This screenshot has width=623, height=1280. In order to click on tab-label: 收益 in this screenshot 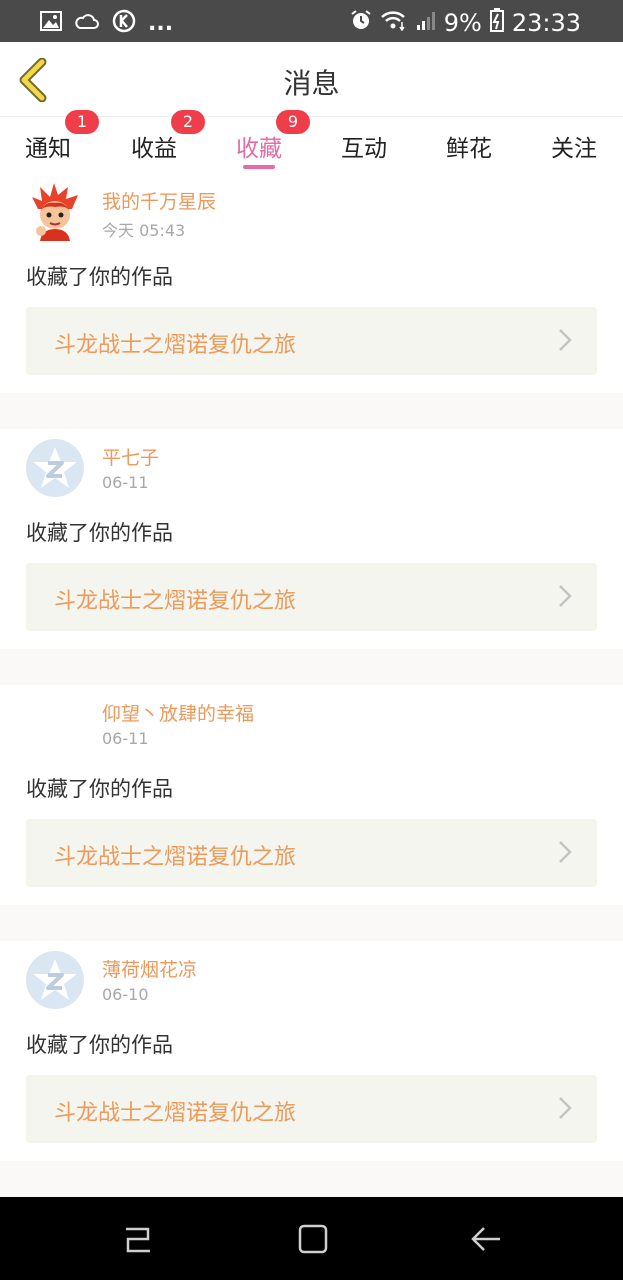, I will do `click(154, 149)`.